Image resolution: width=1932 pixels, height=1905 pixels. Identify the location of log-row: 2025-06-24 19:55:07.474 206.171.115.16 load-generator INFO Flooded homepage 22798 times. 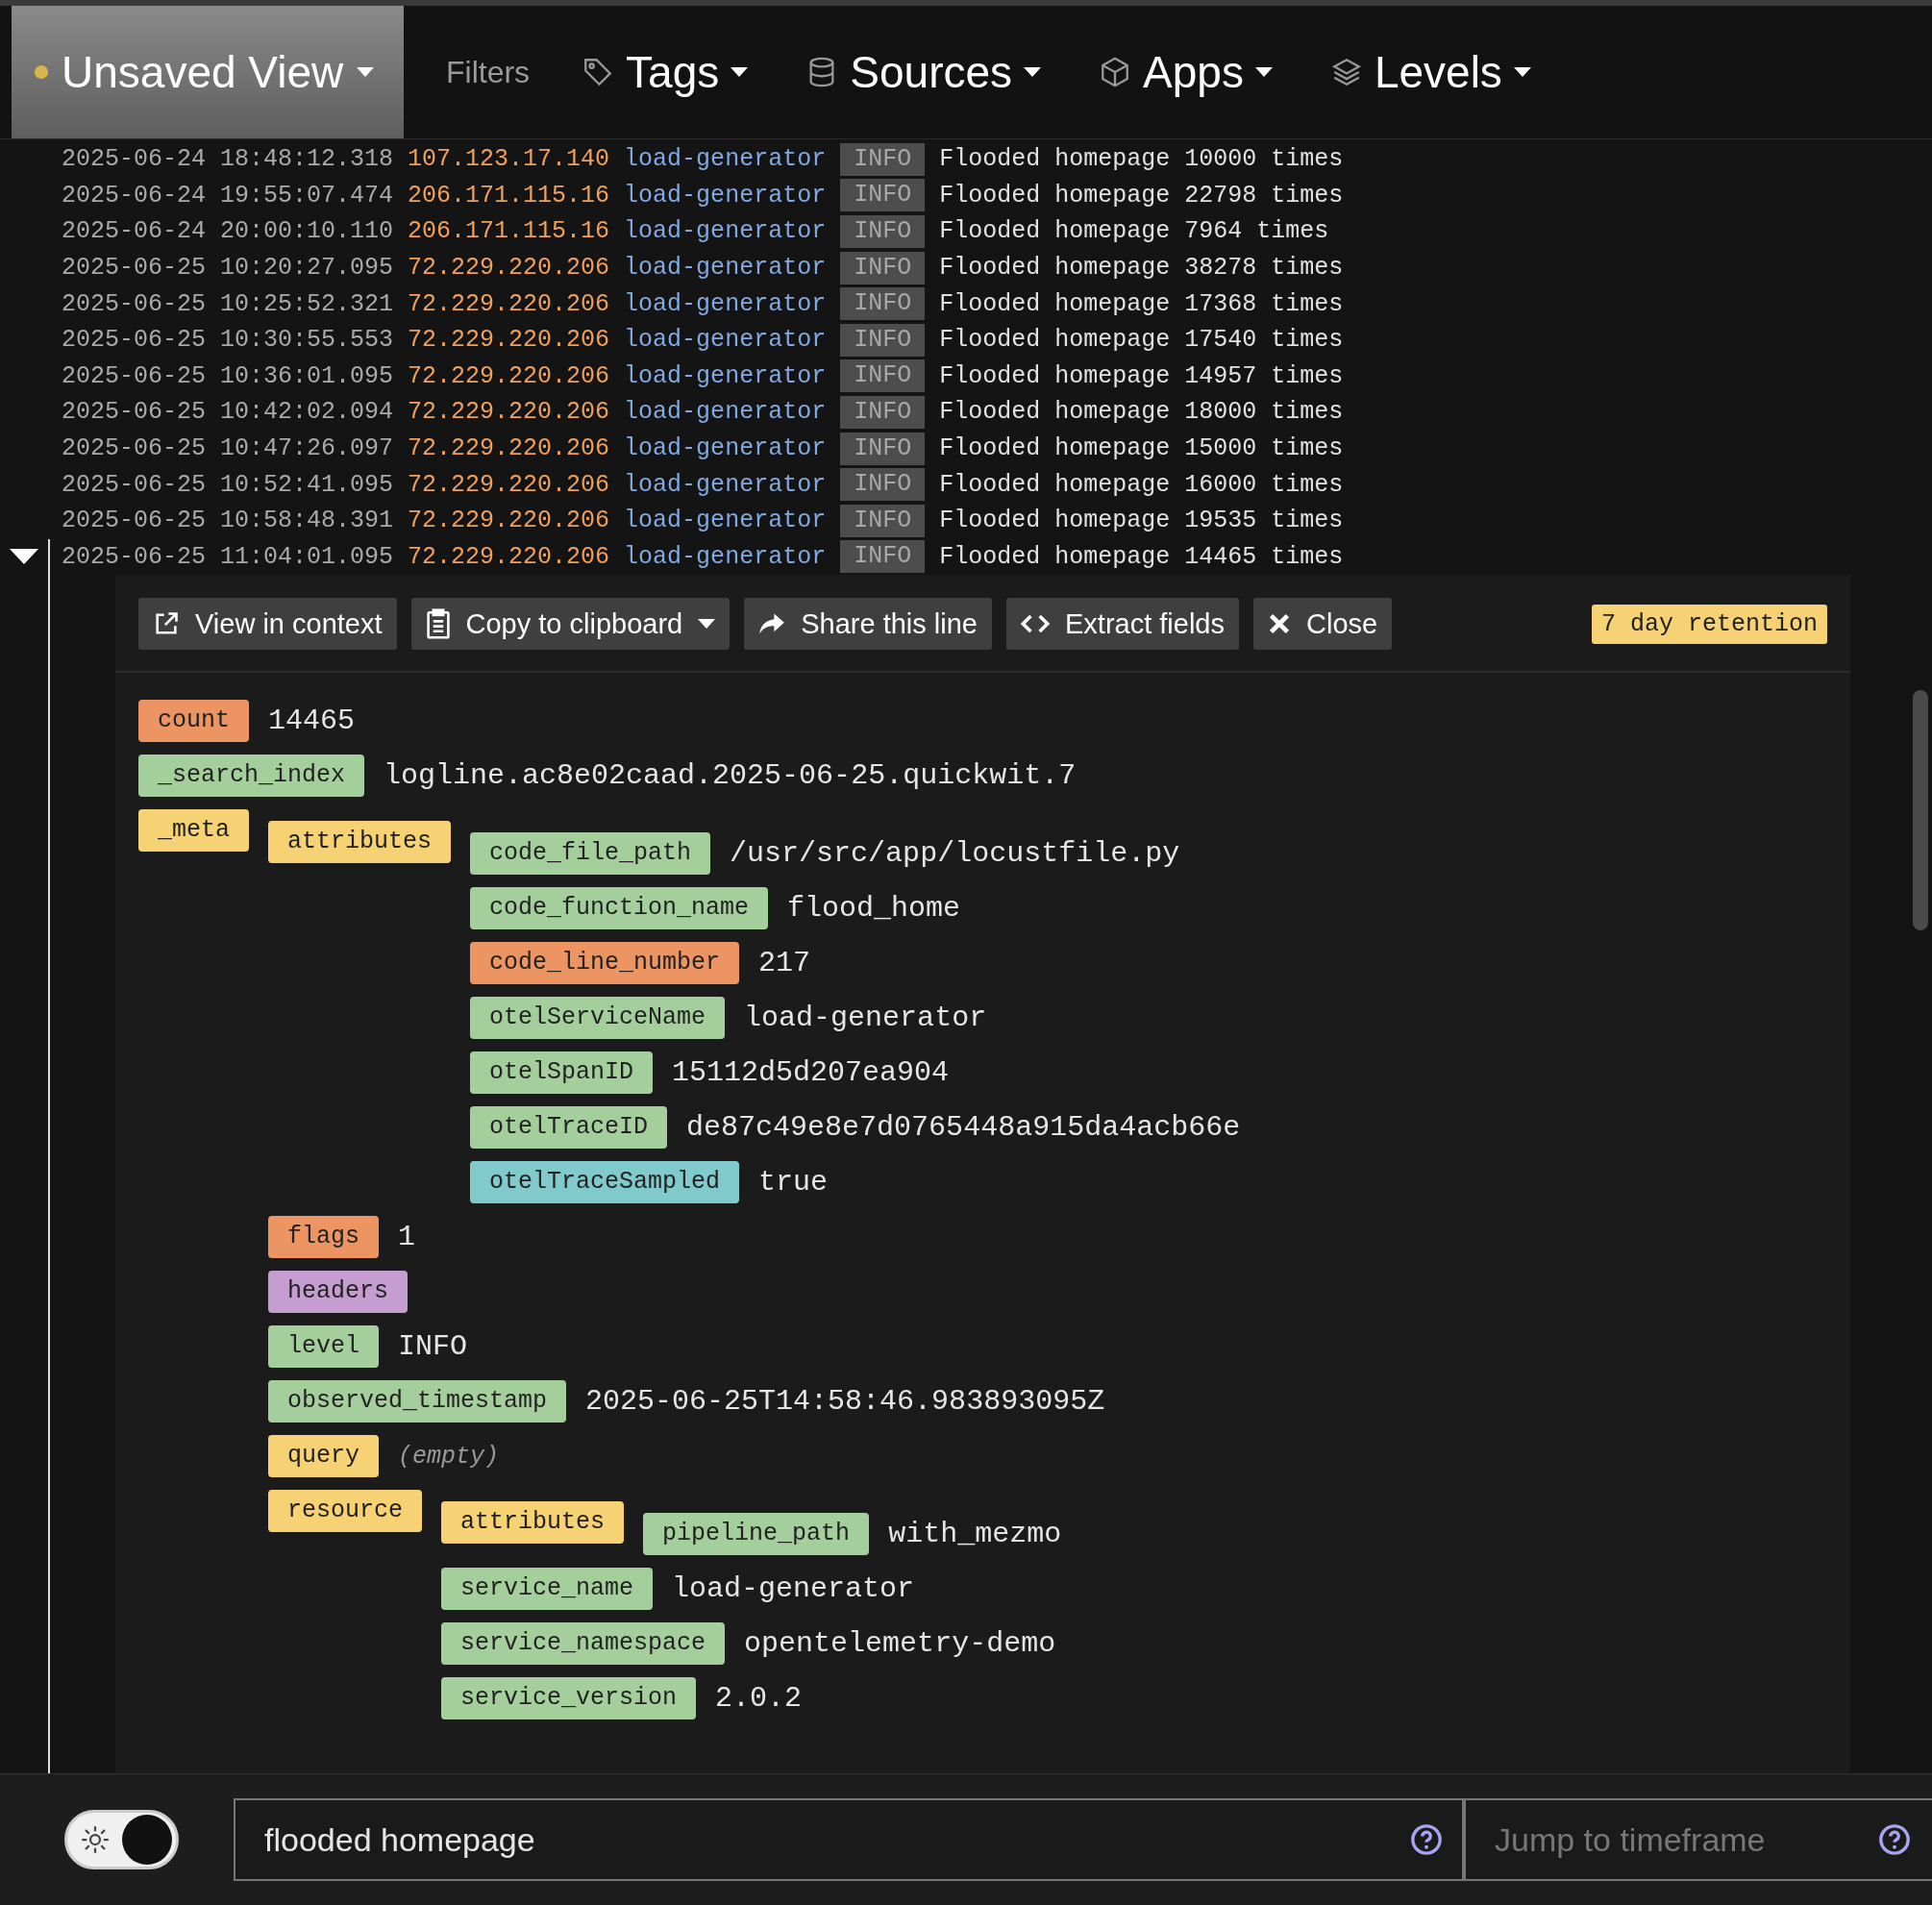
(966, 195).